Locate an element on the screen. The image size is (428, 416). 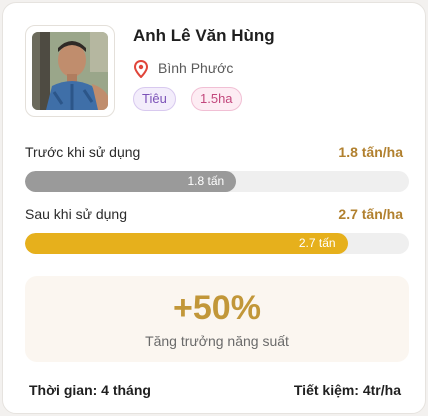
farmer-photo is located at coordinates (70, 71).